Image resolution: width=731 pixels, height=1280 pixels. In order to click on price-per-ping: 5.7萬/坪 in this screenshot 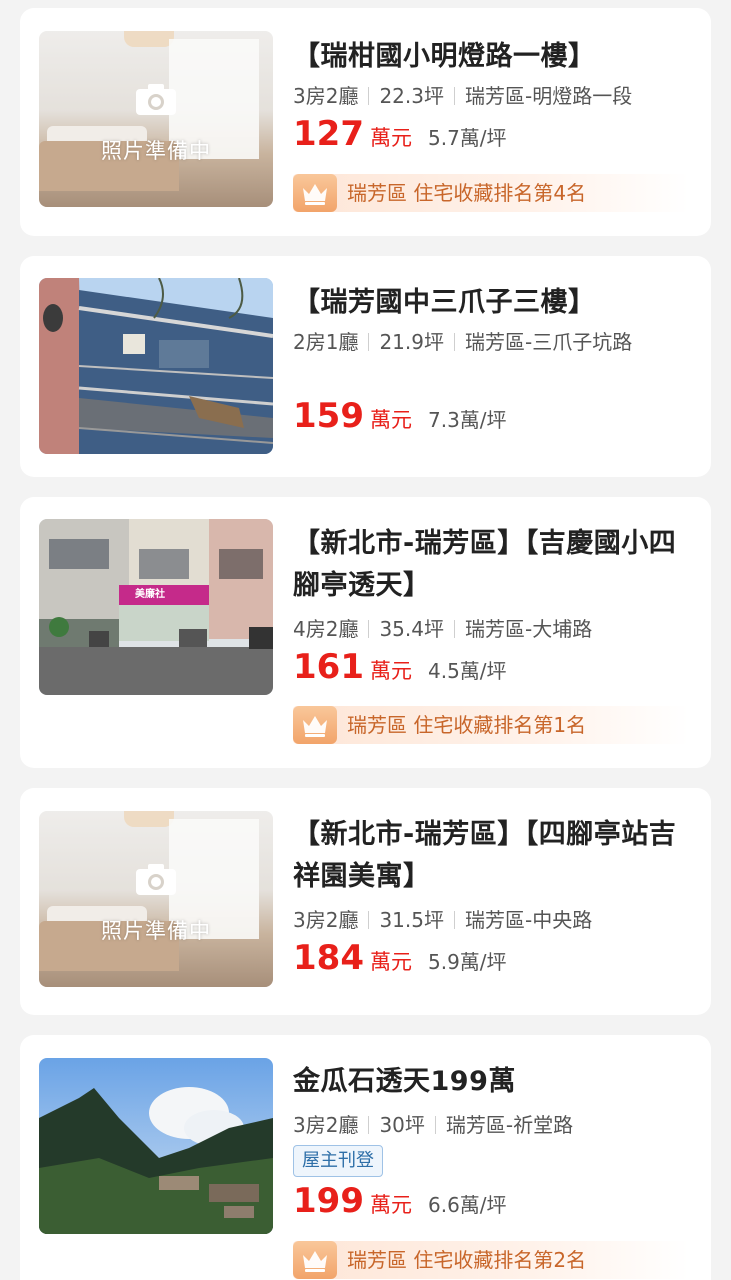, I will do `click(467, 138)`.